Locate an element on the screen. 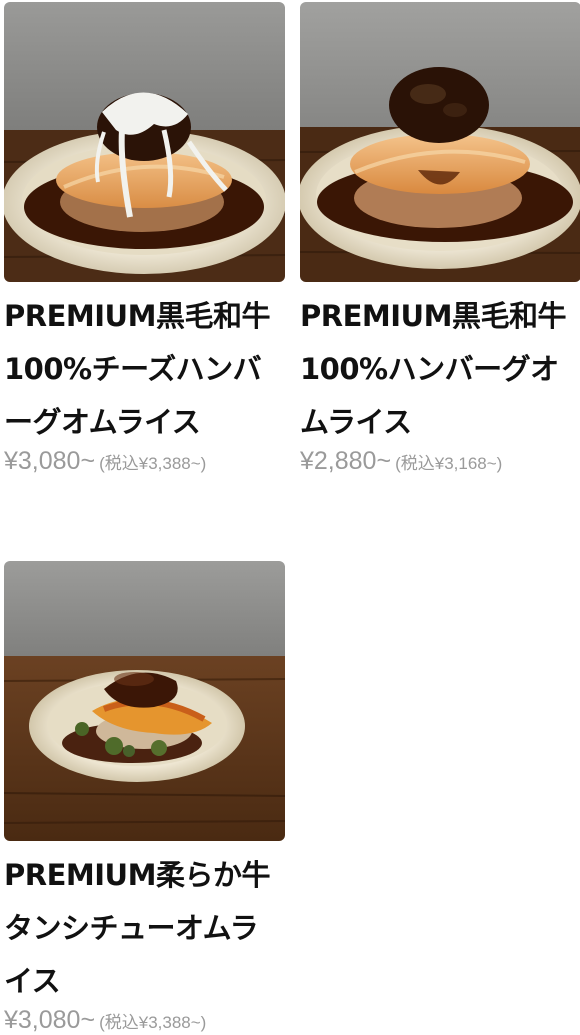 Image resolution: width=580 pixels, height=1035 pixels. hamburg-omurice-image is located at coordinates (440, 142).